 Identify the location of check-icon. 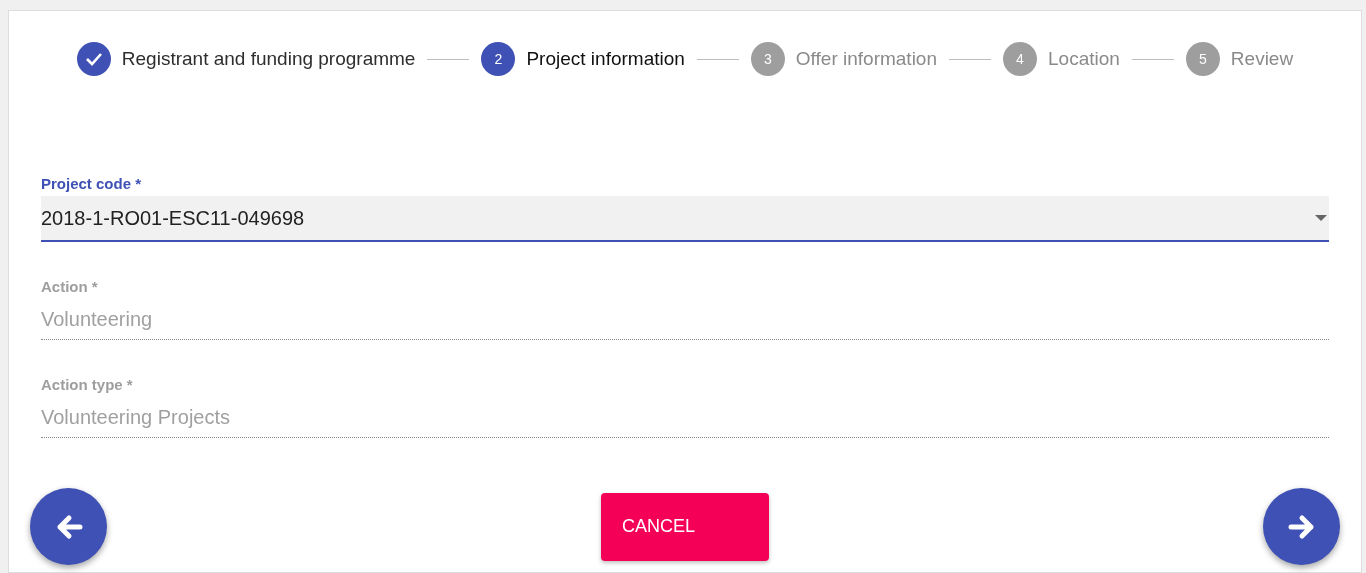
(93, 59).